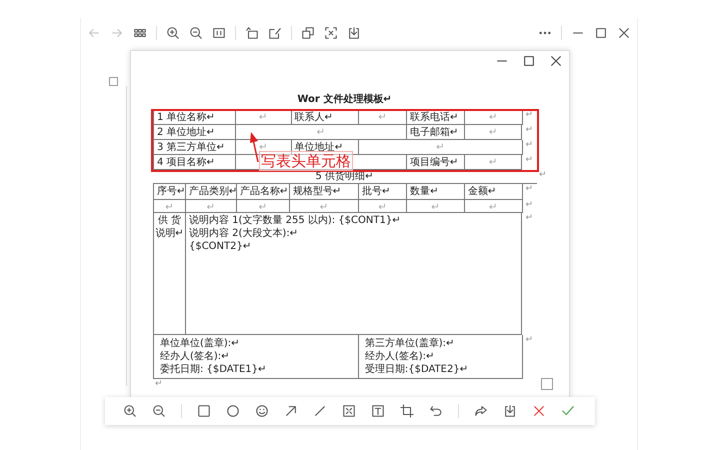 The image size is (720, 450). Describe the element at coordinates (214, 369) in the screenshot. I see `signature-line: 委托日期: {$DATE1}↵` at that location.